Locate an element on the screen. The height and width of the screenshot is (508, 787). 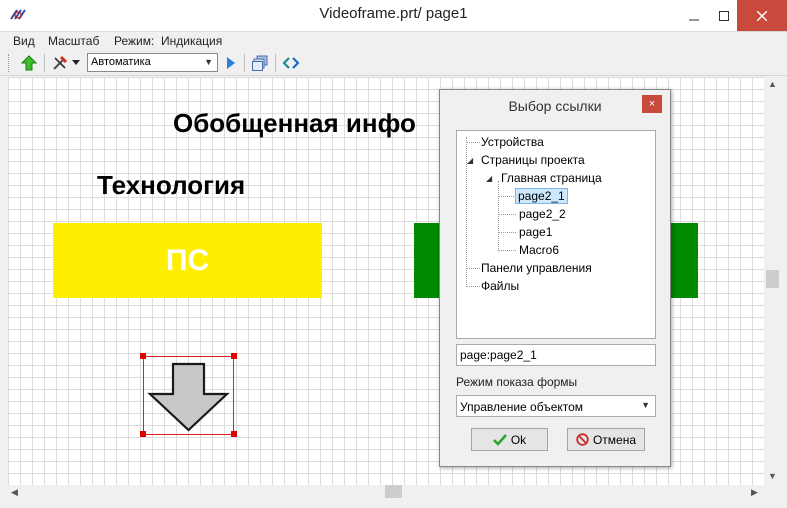
tree-item-page2-1: page2_1 is located at coordinates (541, 196).